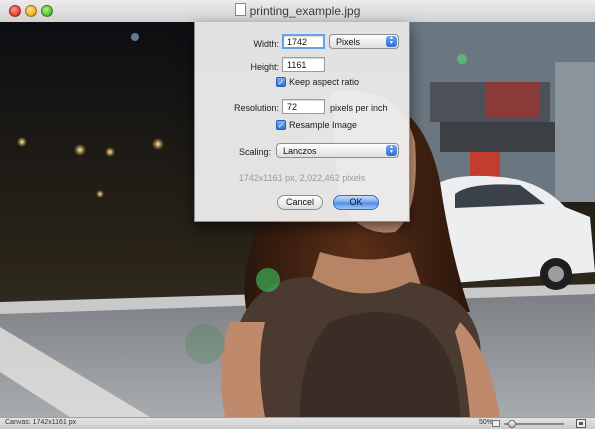 This screenshot has height=429, width=595. What do you see at coordinates (486, 422) in the screenshot?
I see `zoom-percent: 50%` at bounding box center [486, 422].